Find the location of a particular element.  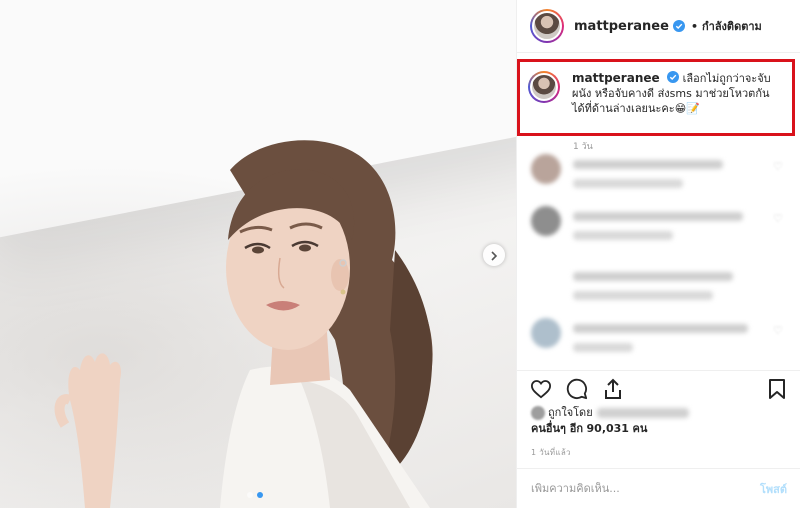

post-comment-button: โพสต์ is located at coordinates (773, 489).